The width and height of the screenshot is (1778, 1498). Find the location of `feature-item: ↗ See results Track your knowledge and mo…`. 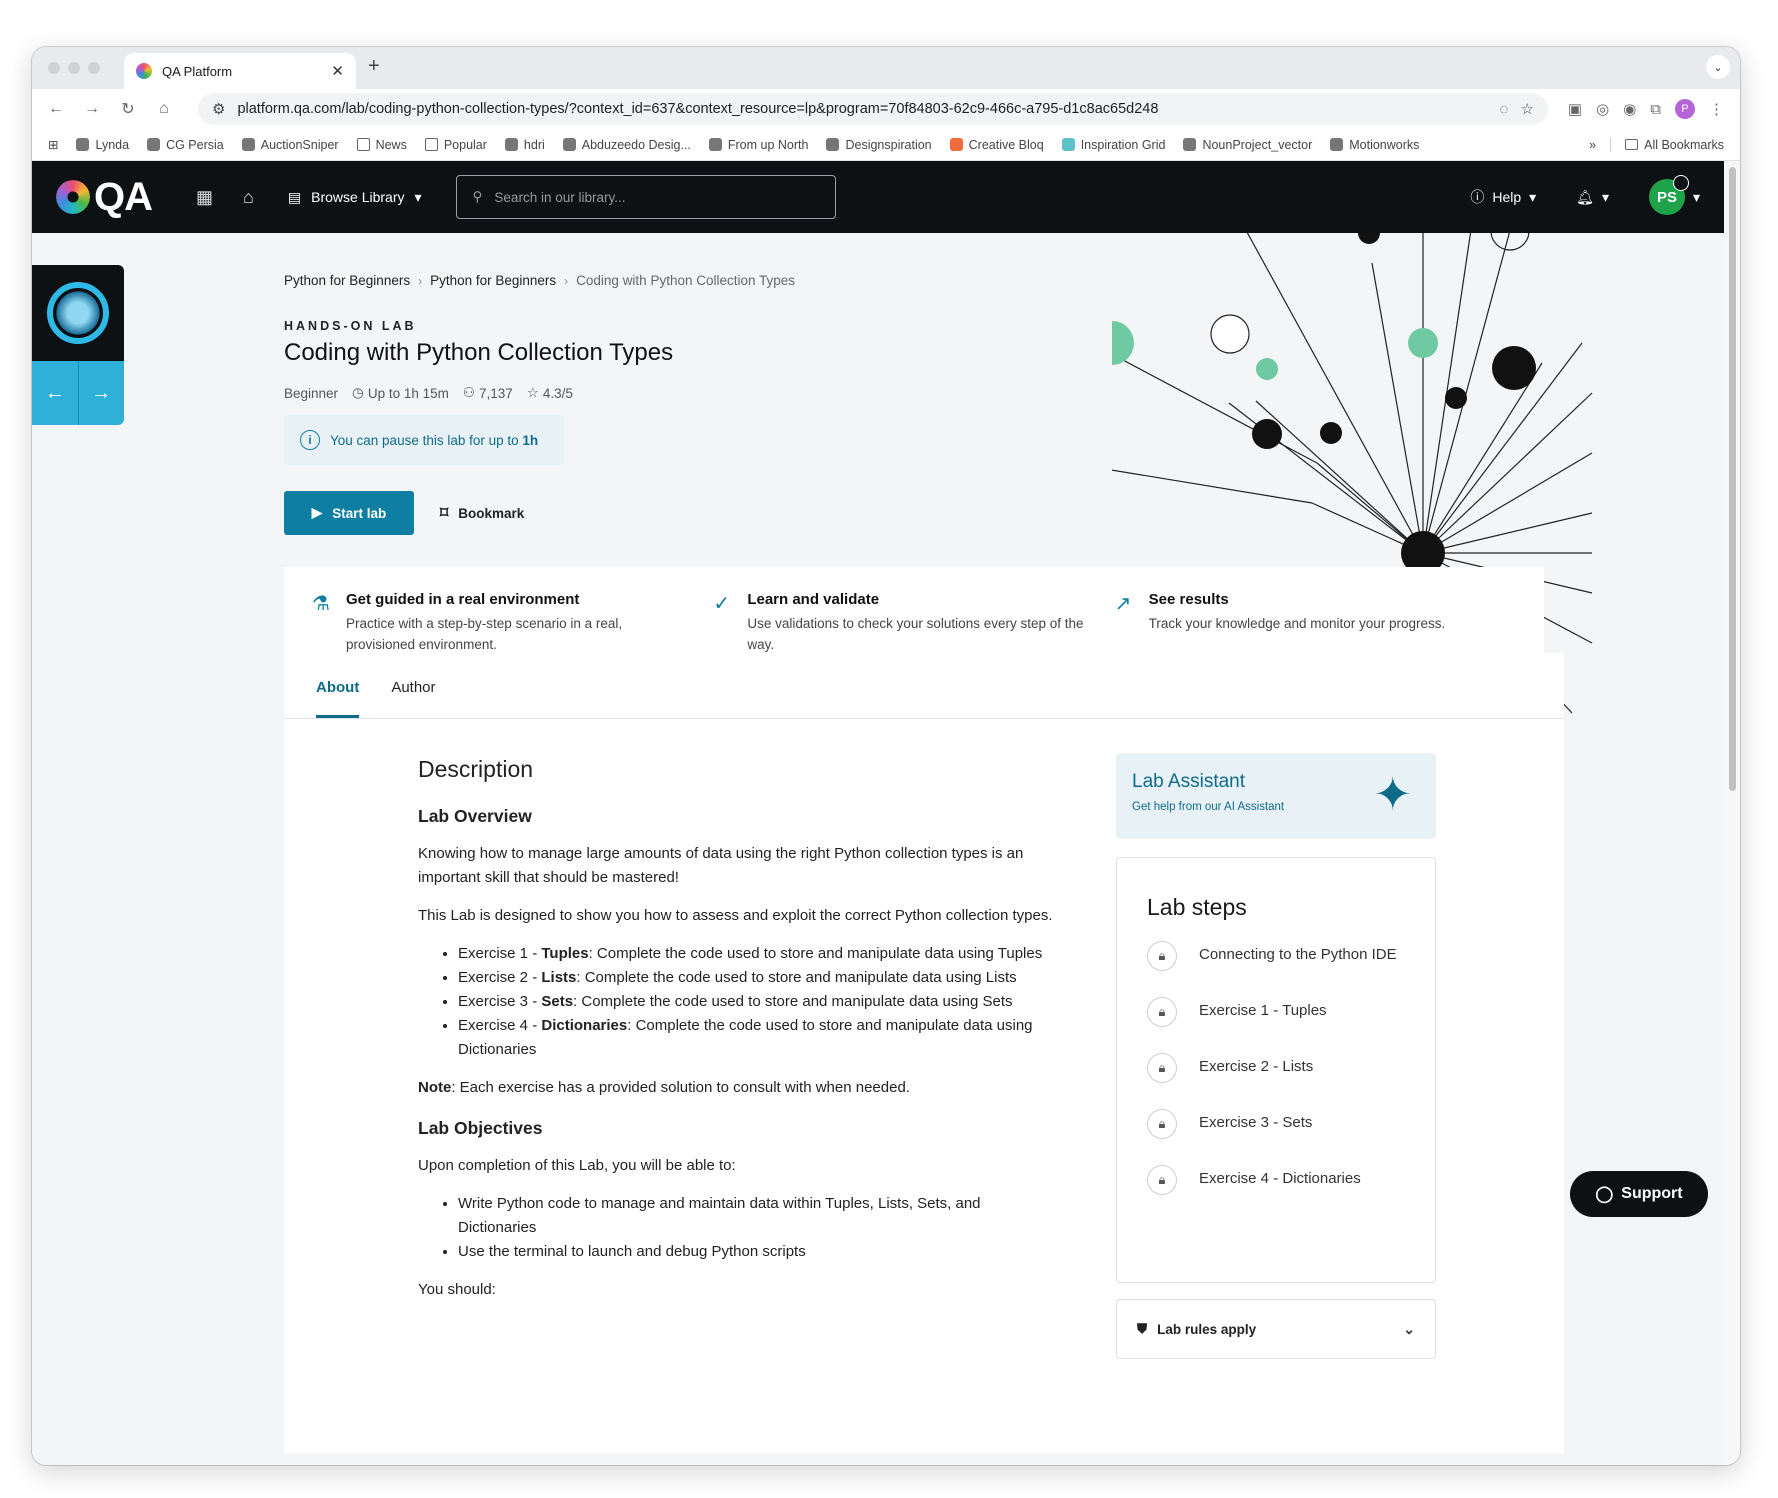

feature-item: ↗ See results Track your knowledge and mo… is located at coordinates (1315, 626).